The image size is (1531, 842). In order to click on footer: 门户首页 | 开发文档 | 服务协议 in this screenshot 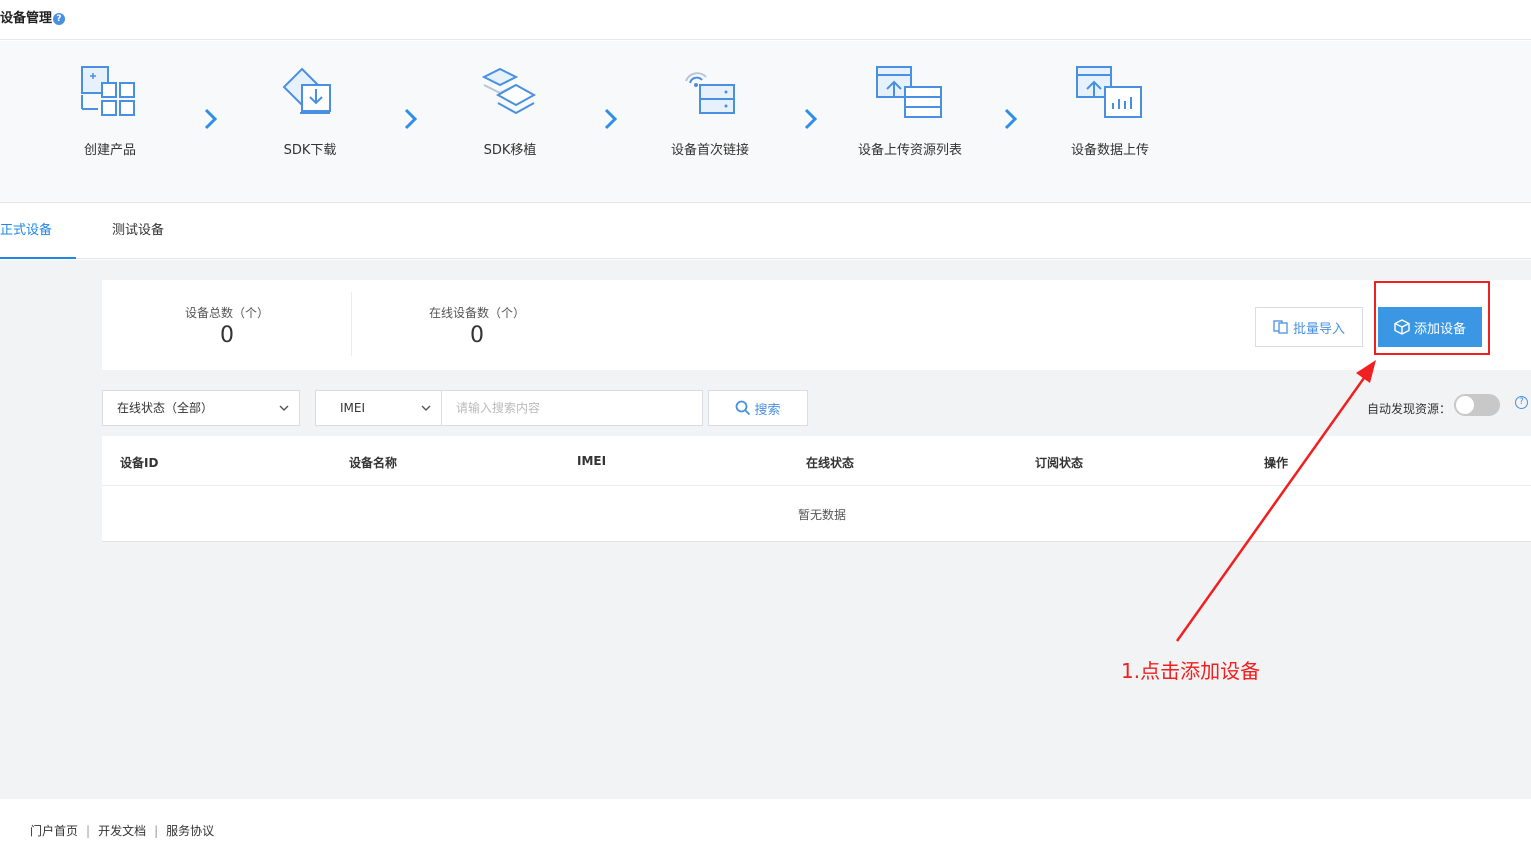, I will do `click(122, 830)`.